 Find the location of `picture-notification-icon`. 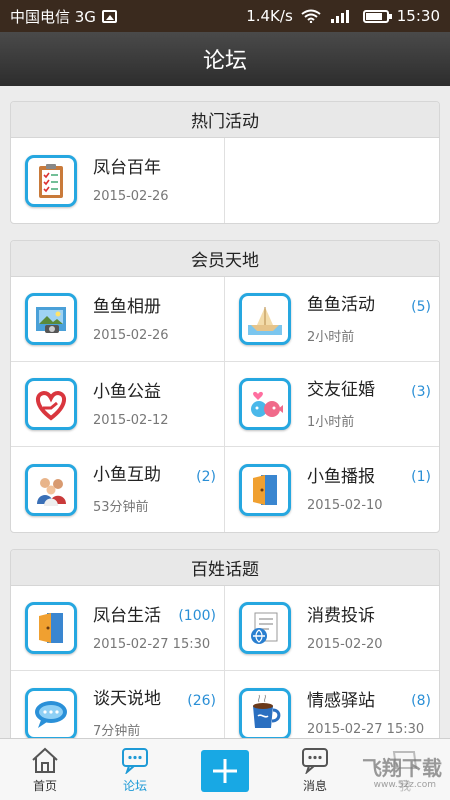

picture-notification-icon is located at coordinates (109, 16).